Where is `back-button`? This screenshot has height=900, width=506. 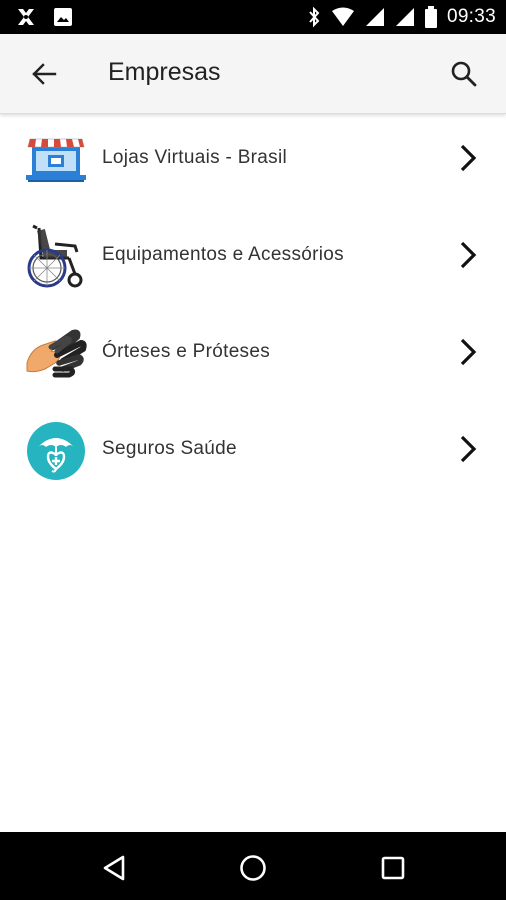 back-button is located at coordinates (44, 74).